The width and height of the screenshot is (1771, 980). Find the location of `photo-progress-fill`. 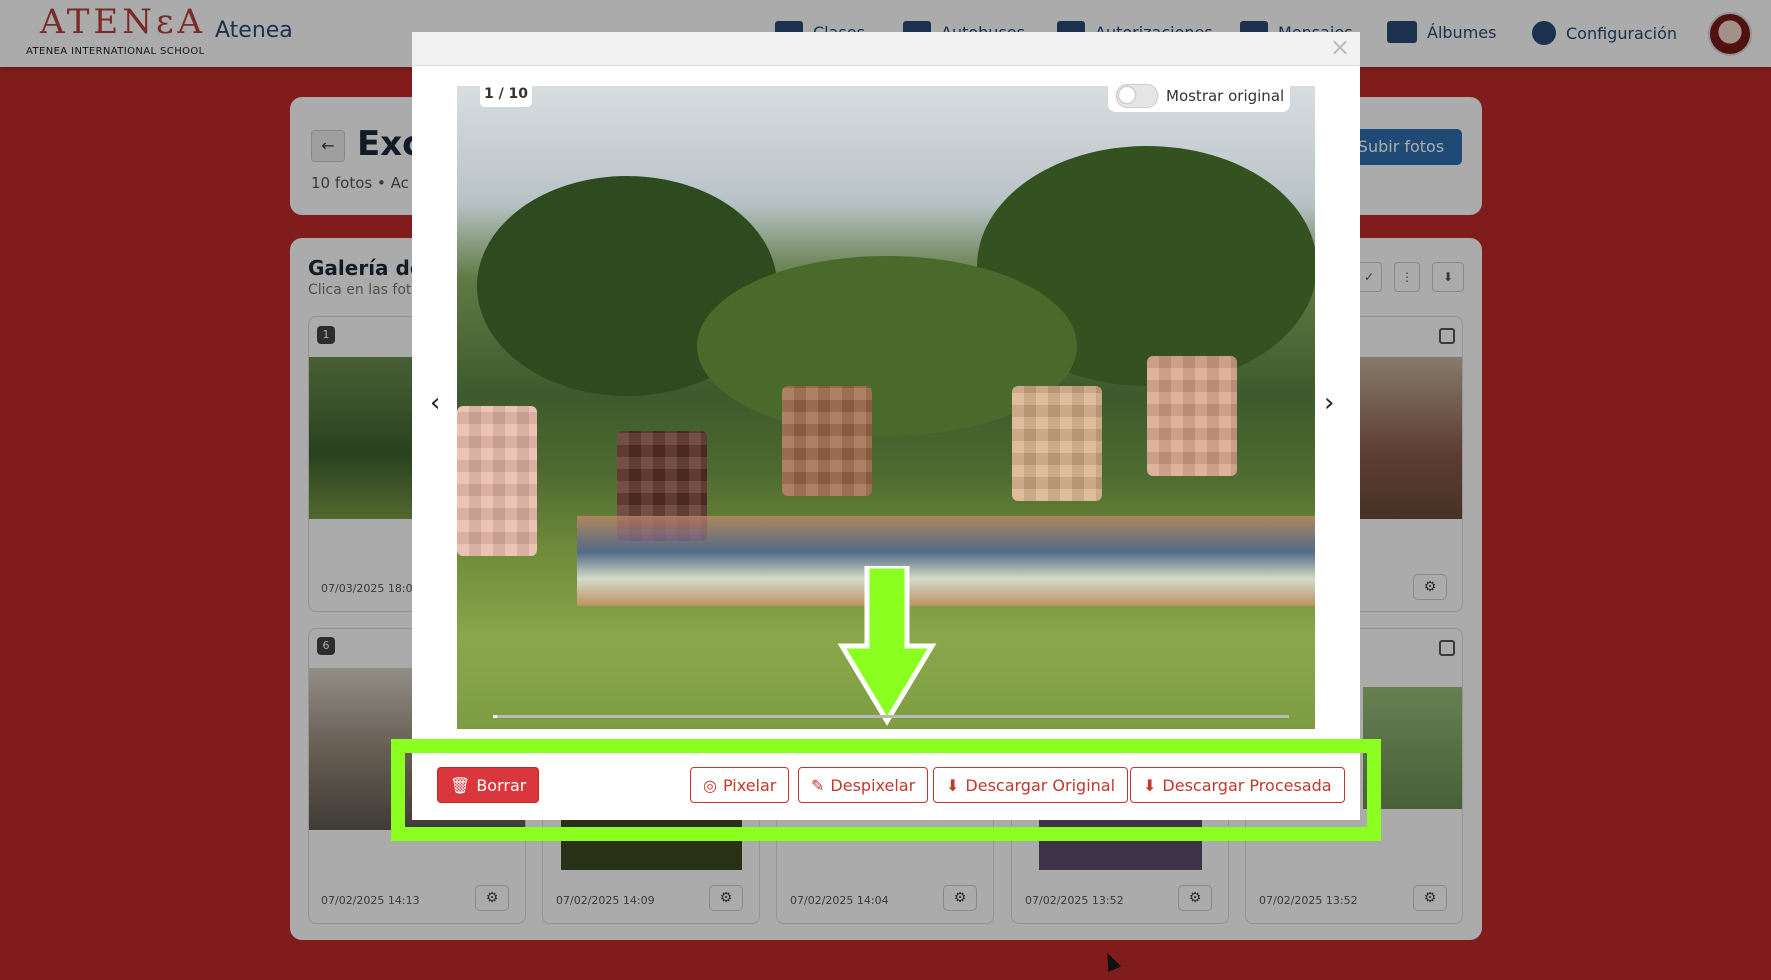

photo-progress-fill is located at coordinates (495, 716).